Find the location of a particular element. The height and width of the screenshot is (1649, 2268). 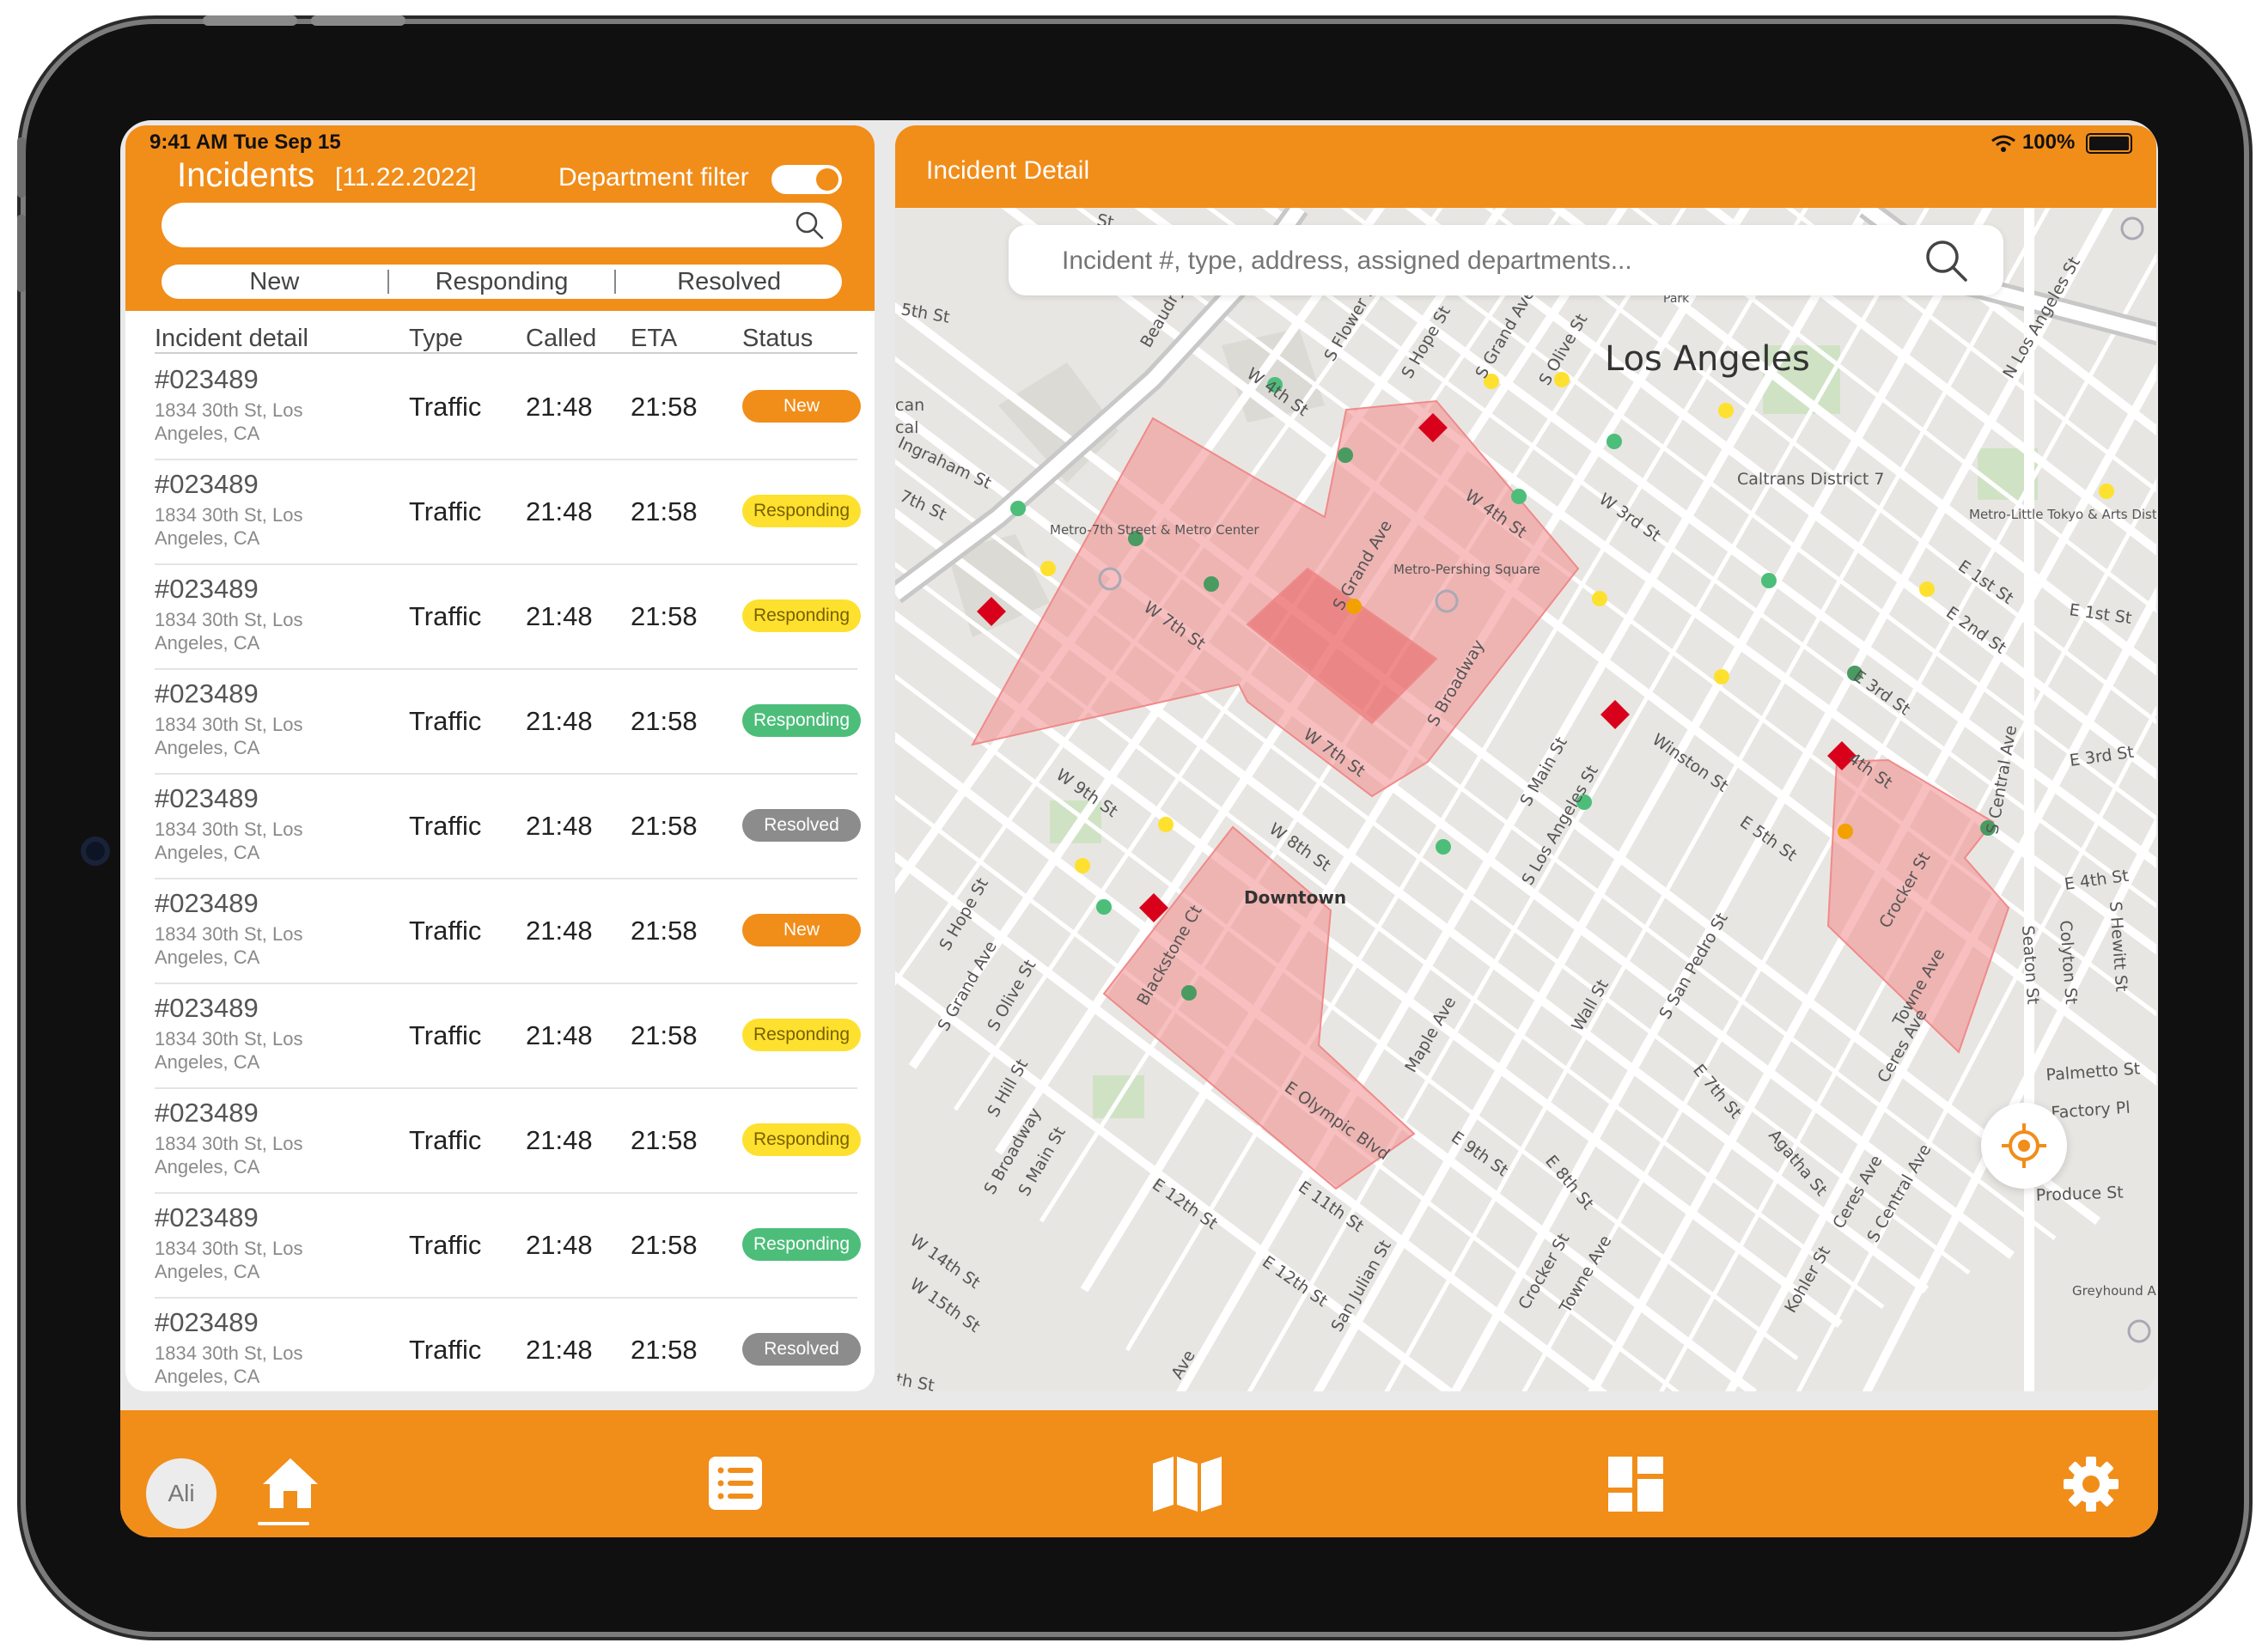

locate-me-button is located at coordinates (2024, 1146).